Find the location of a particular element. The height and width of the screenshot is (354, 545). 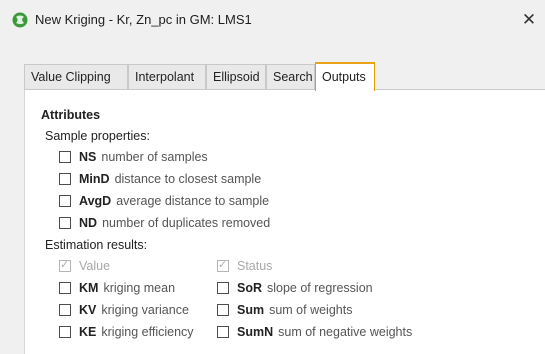

checkbox-row-mind: MinD distance to closest sample is located at coordinates (160, 179).